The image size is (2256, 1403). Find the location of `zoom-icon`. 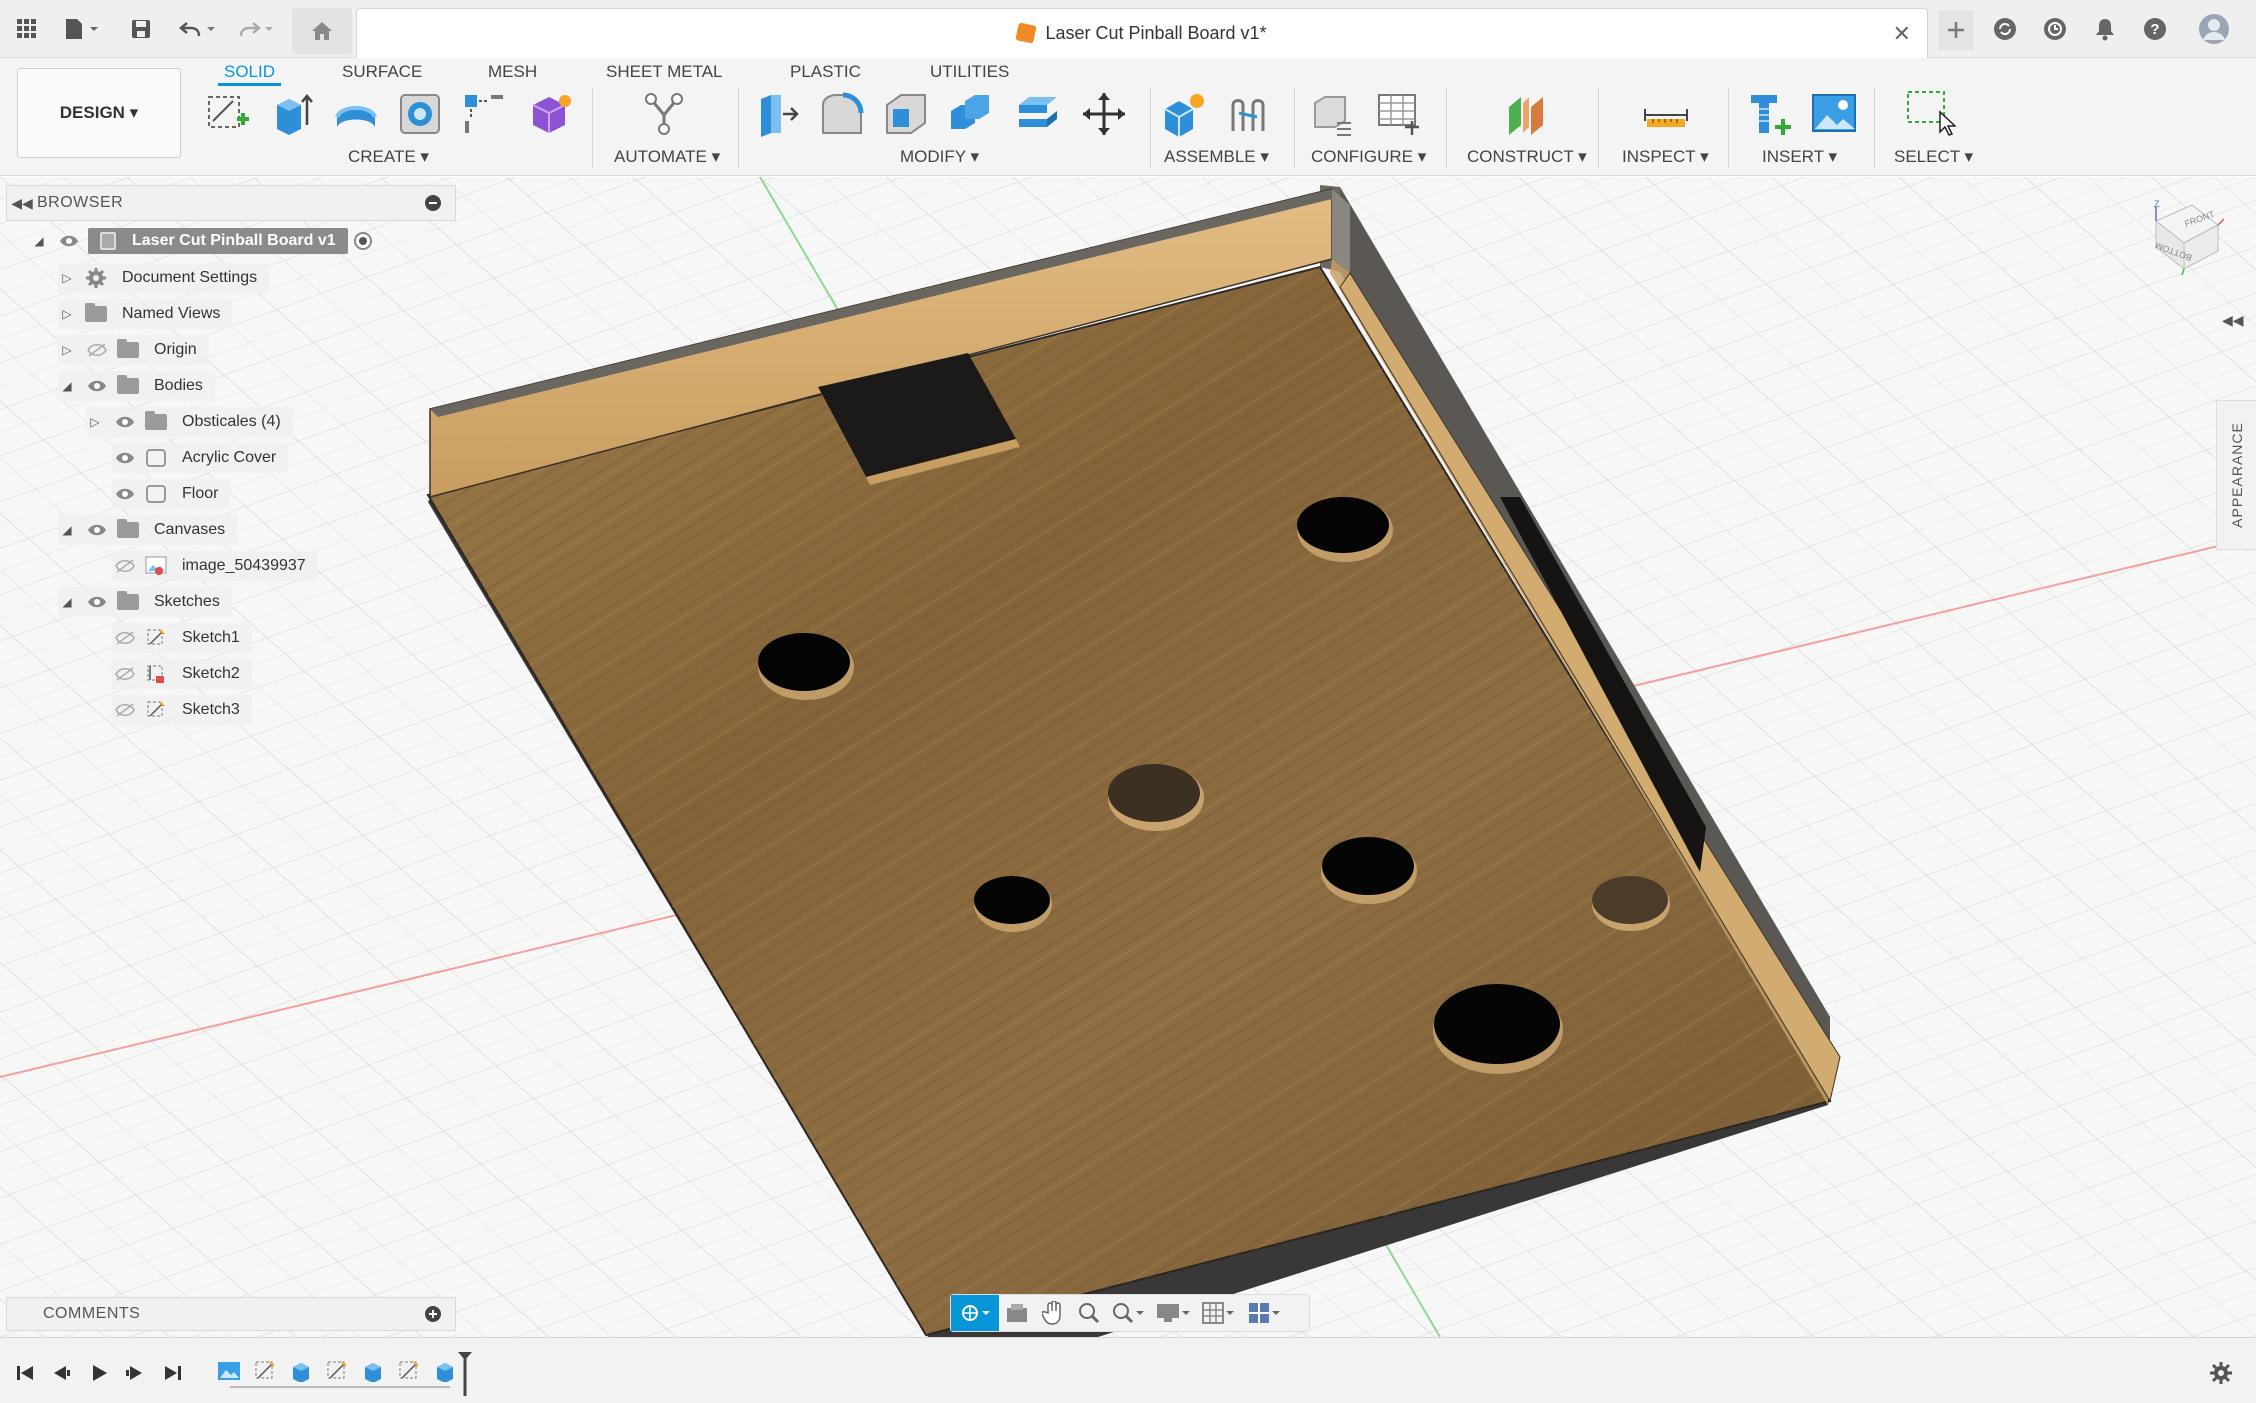

zoom-icon is located at coordinates (1089, 1313).